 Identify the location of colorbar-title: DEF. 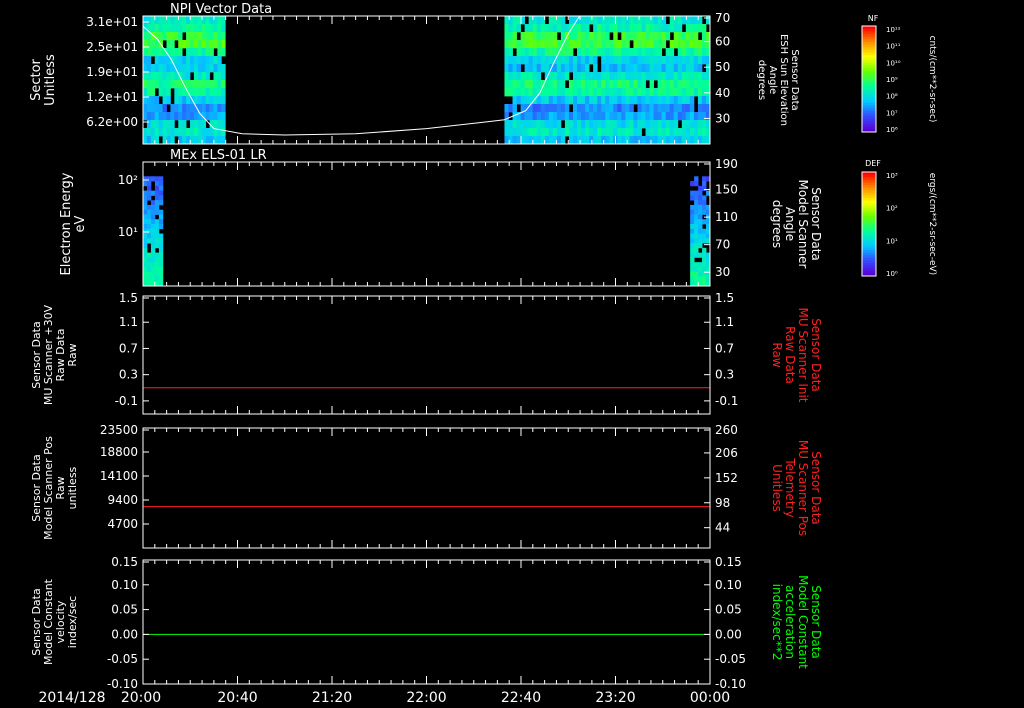
(873, 163).